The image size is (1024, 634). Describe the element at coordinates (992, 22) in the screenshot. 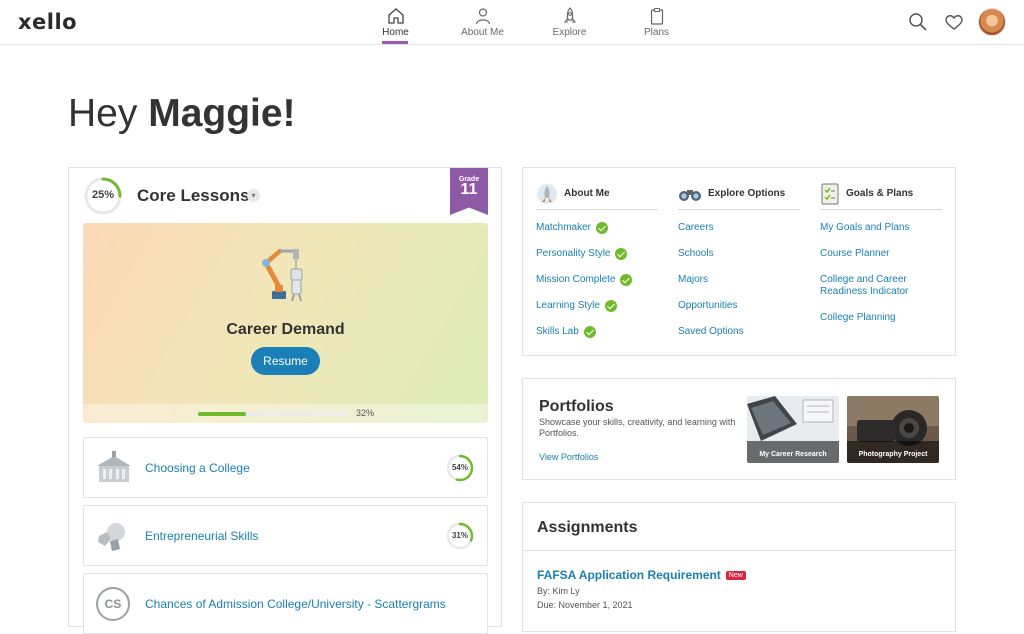

I see `avatar` at that location.